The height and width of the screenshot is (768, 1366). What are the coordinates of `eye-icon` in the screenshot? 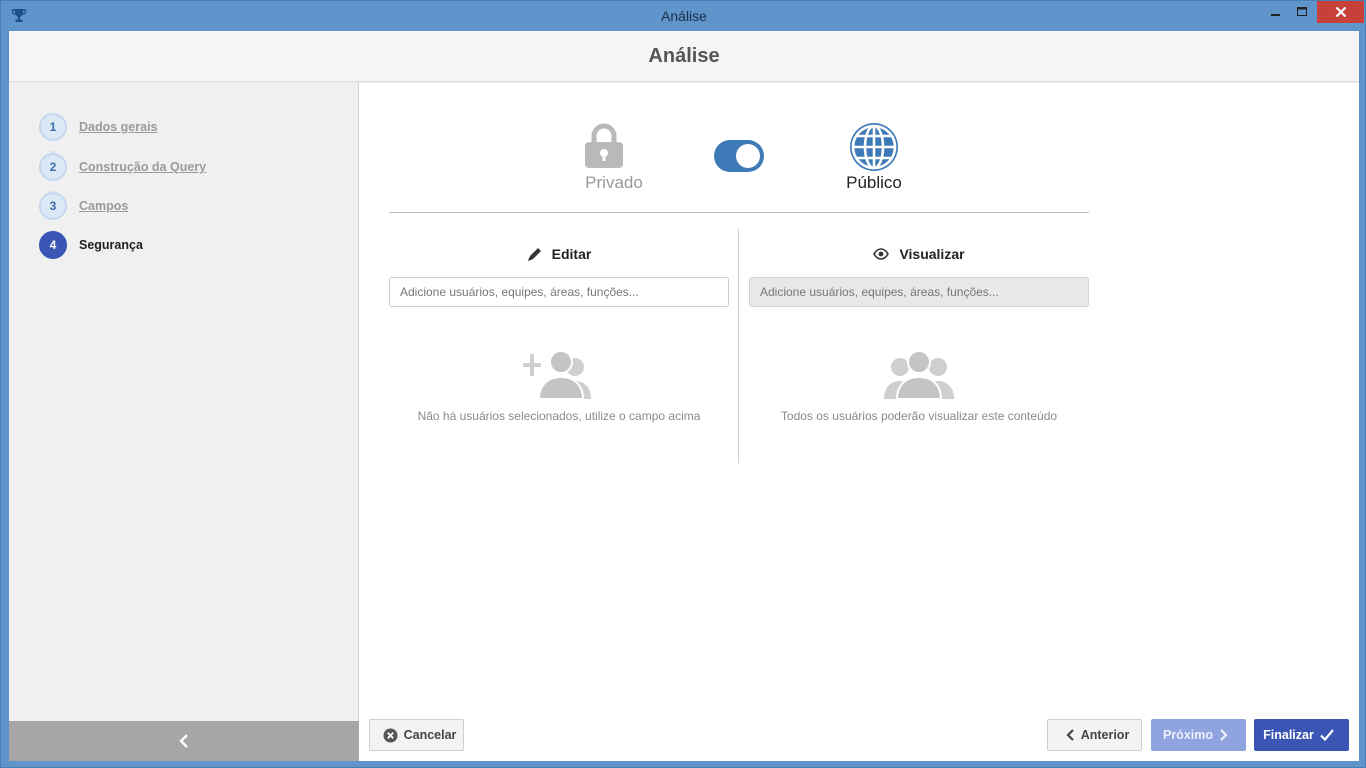 It's located at (881, 254).